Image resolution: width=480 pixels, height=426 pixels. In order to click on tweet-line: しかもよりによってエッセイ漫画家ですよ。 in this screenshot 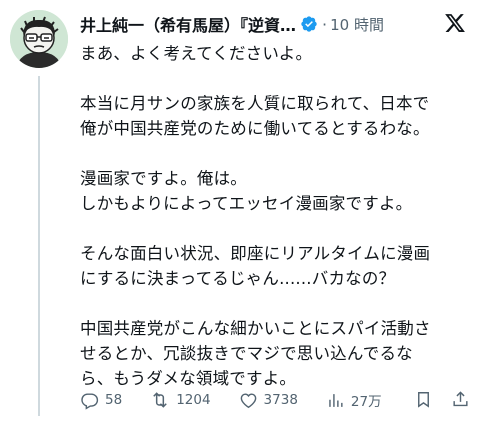, I will do `click(246, 203)`.